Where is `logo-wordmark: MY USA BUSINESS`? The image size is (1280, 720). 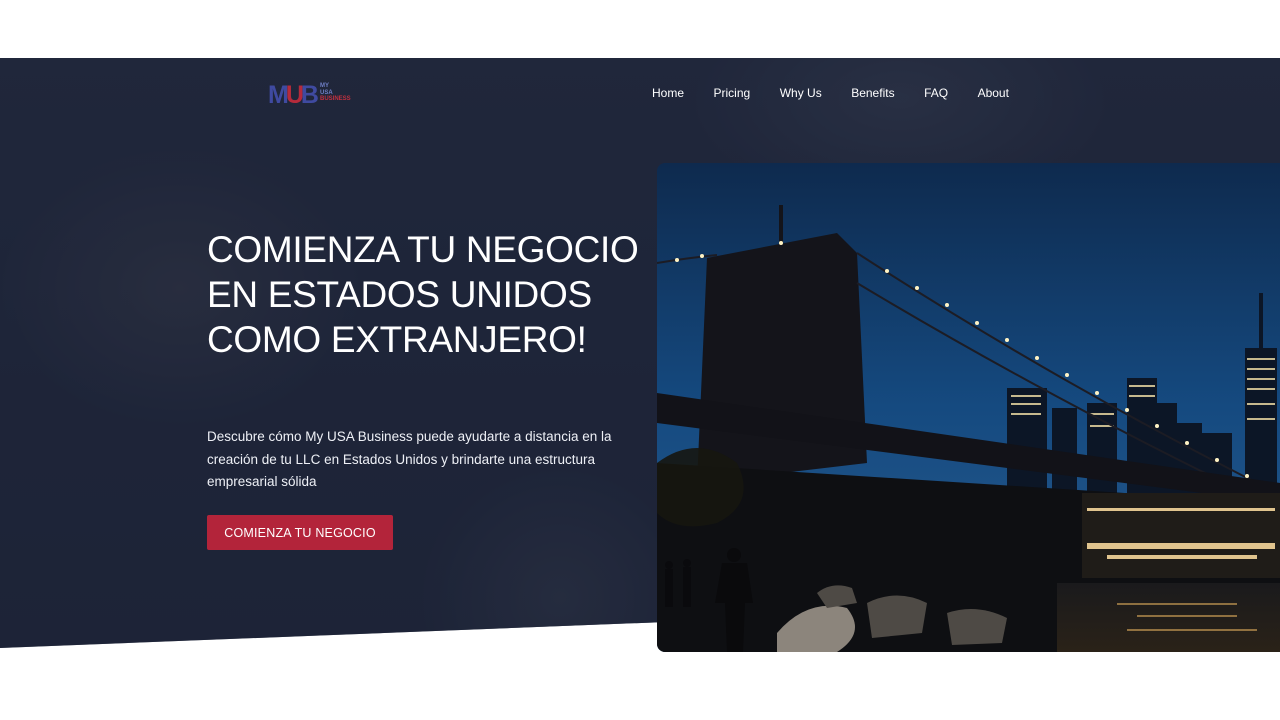 logo-wordmark: MY USA BUSINESS is located at coordinates (335, 92).